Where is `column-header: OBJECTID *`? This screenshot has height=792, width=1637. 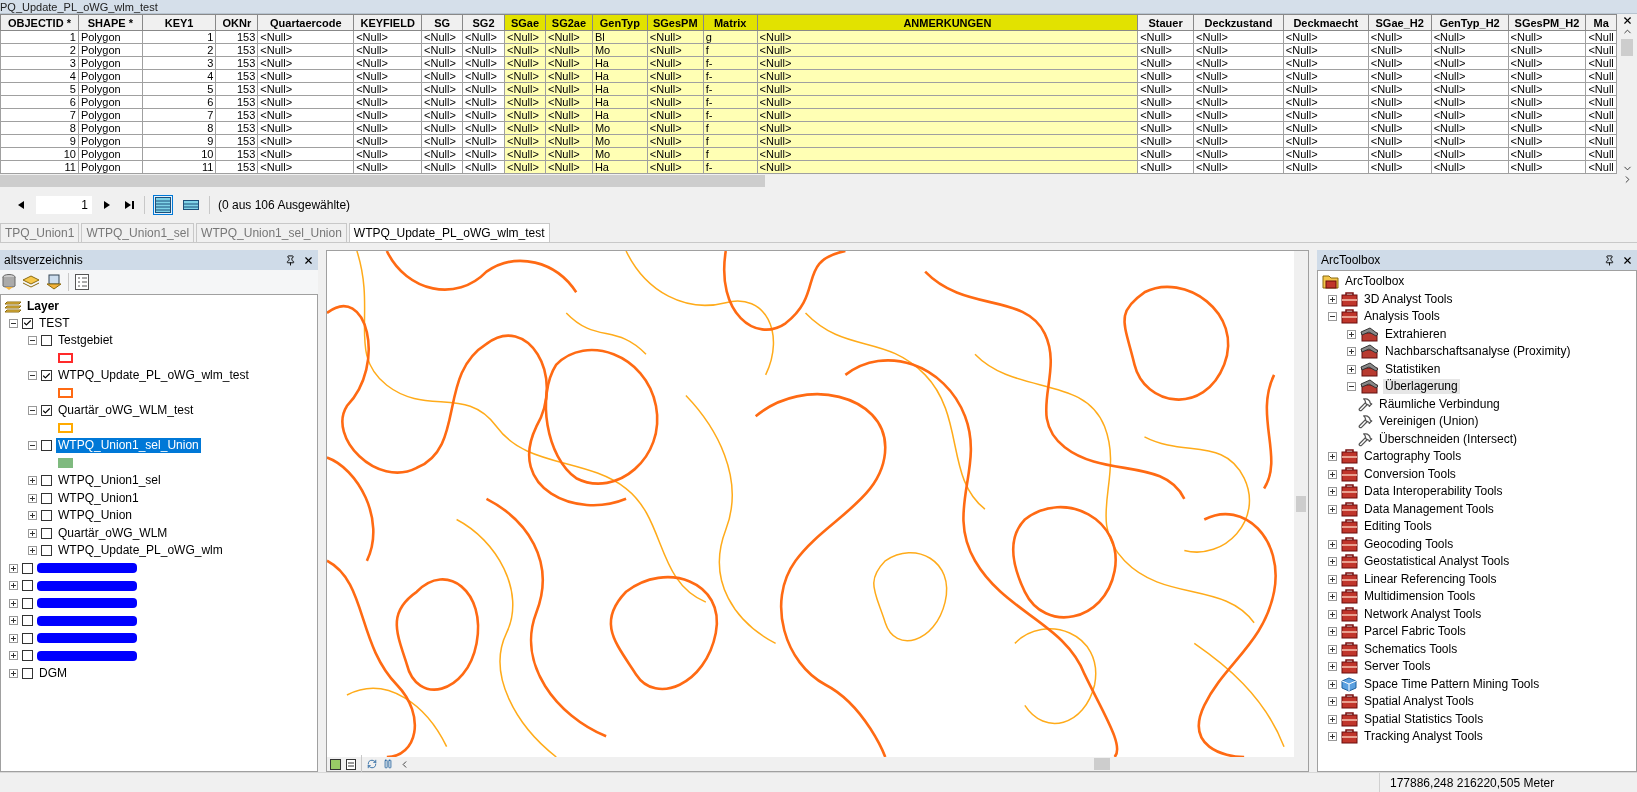 column-header: OBJECTID * is located at coordinates (39, 22).